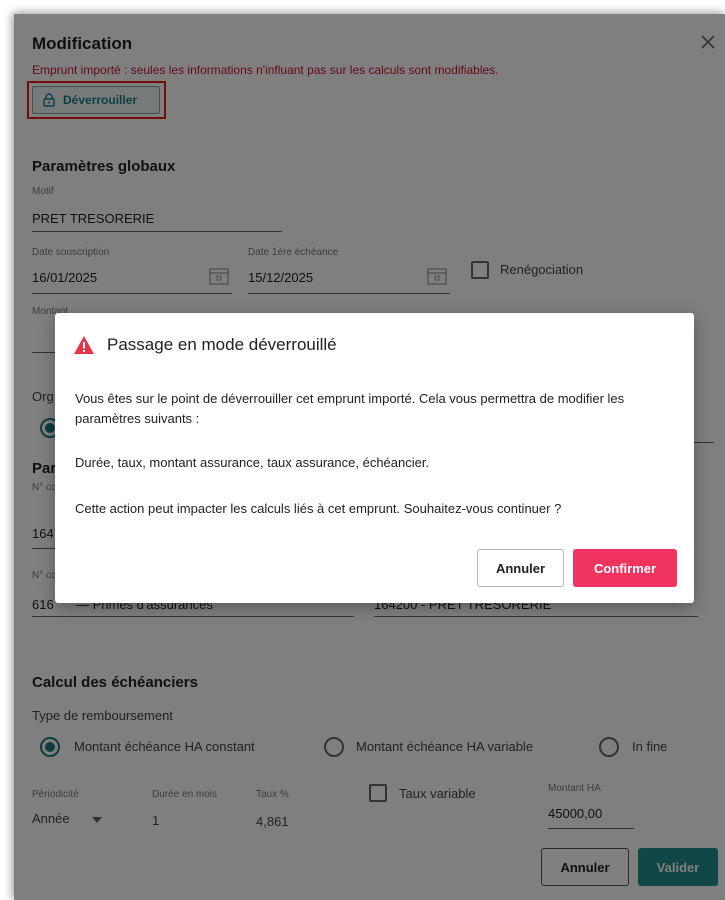 This screenshot has height=900, width=725. Describe the element at coordinates (222, 344) in the screenshot. I see `dialog-title: Passage en mode déverrouillé` at that location.